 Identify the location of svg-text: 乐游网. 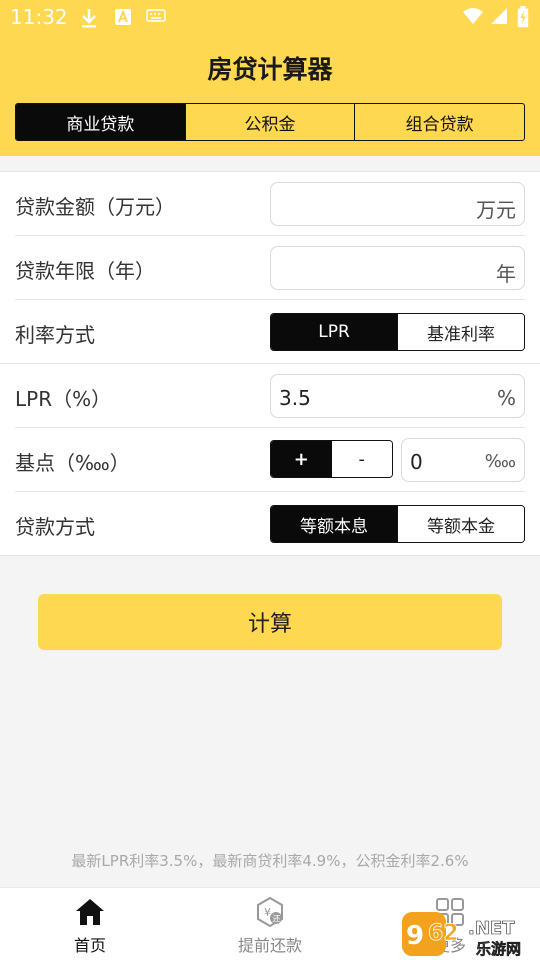
(498, 949).